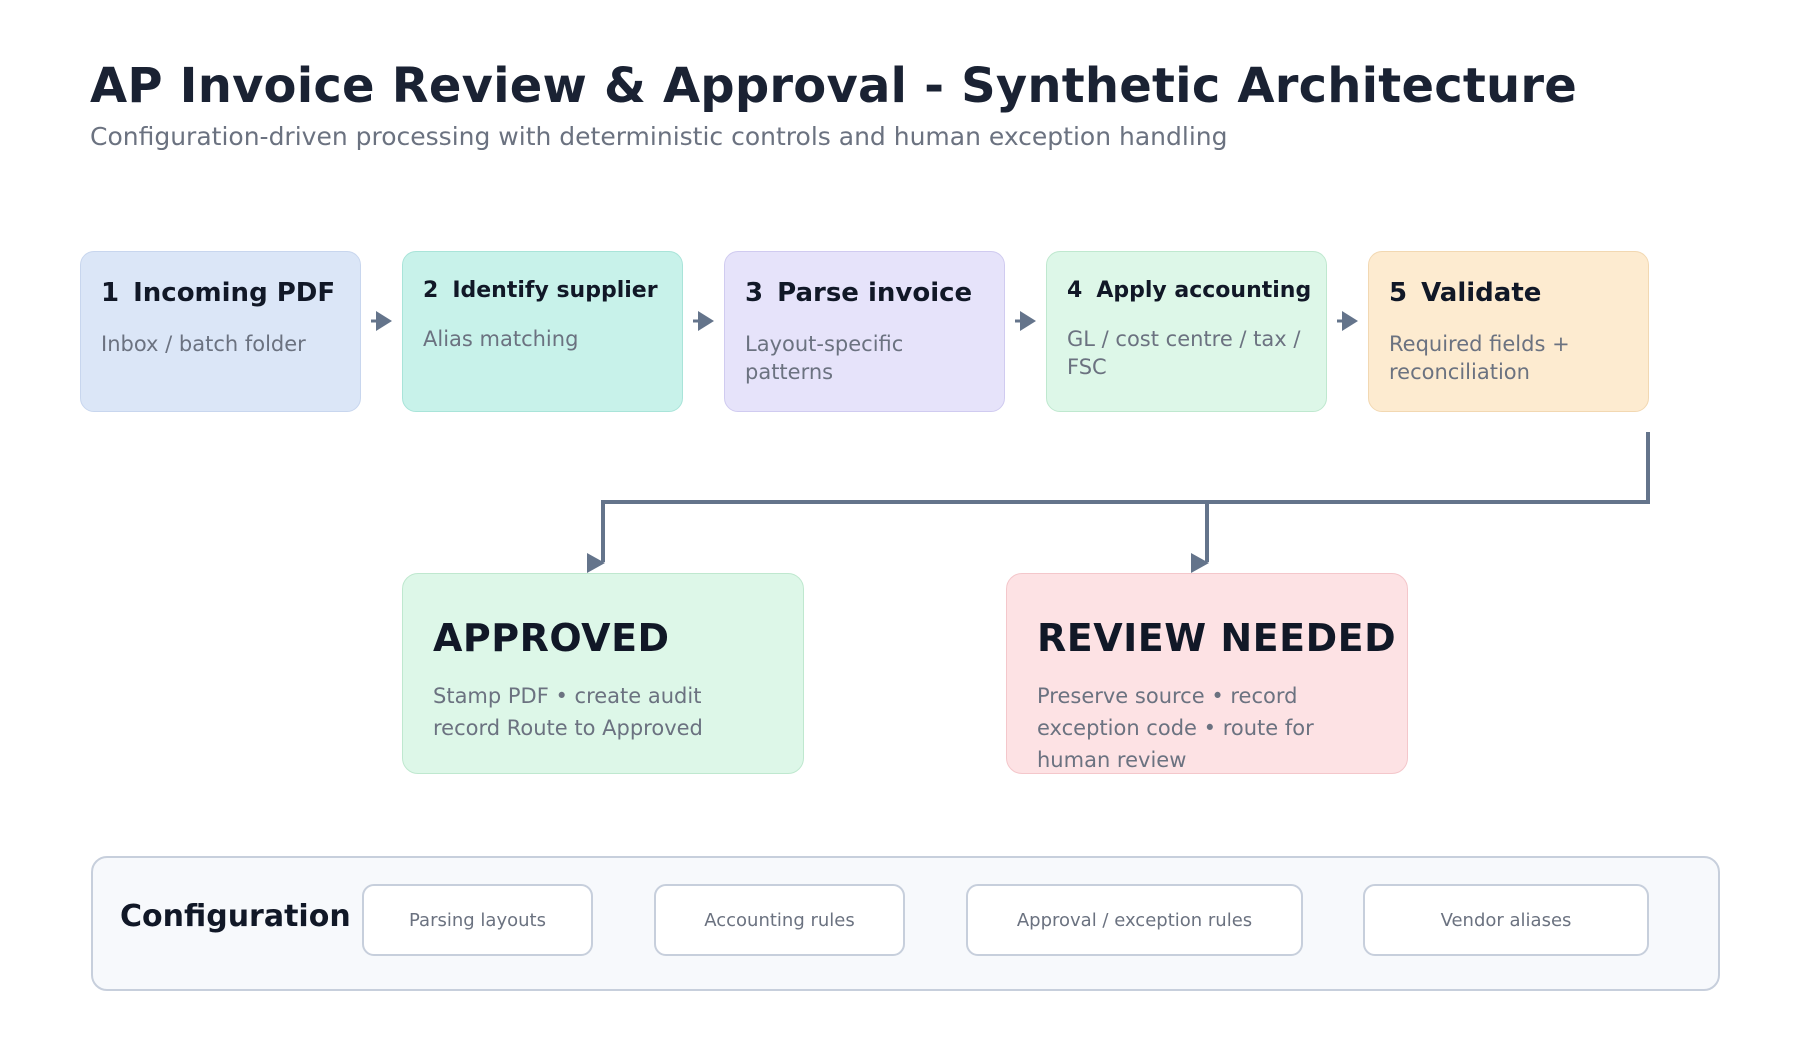 The height and width of the screenshot is (1050, 1800). I want to click on outcome-title: APPROVED, so click(551, 638).